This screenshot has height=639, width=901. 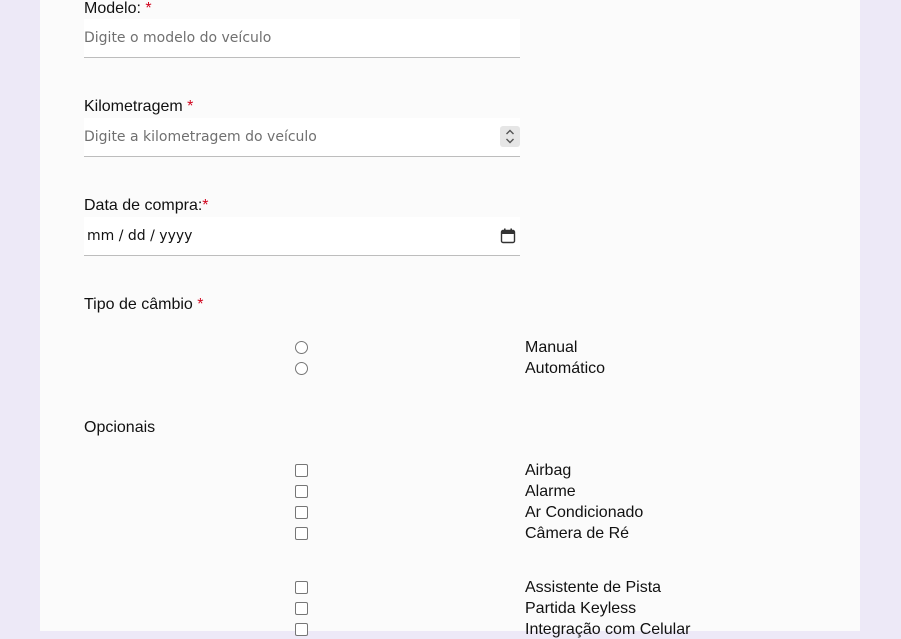 What do you see at coordinates (581, 608) in the screenshot?
I see `checkbox-label-partida-keyless: Partida Keyless` at bounding box center [581, 608].